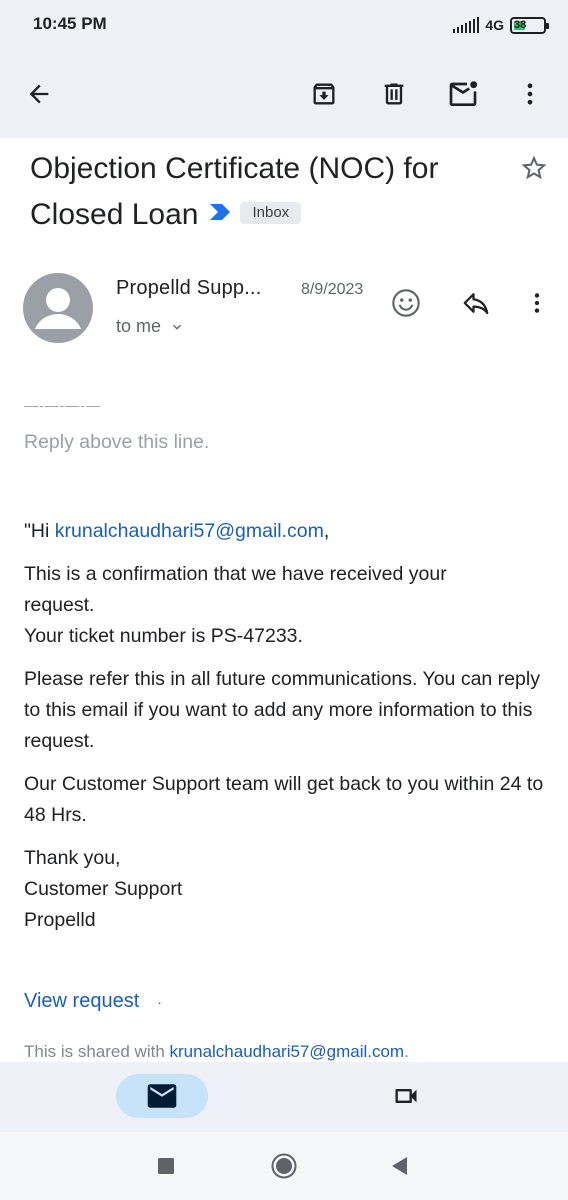 This screenshot has height=1200, width=568. I want to click on status-bar: 10:45 PM 4G 38, so click(284, 25).